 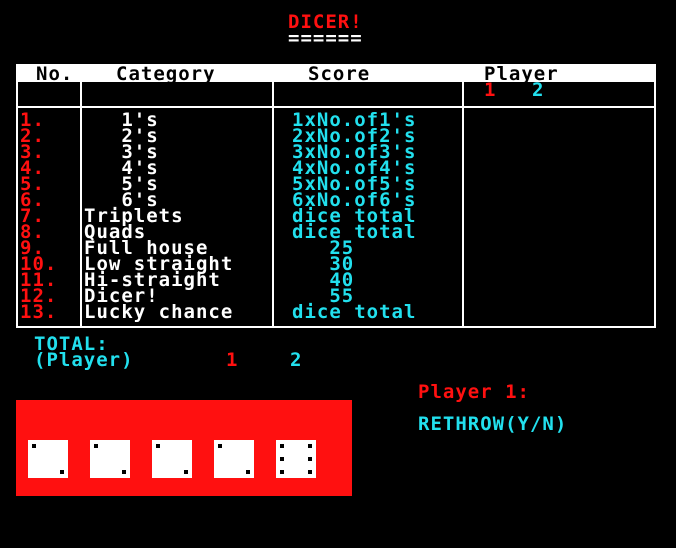 What do you see at coordinates (166, 74) in the screenshot?
I see `header-category: Category` at bounding box center [166, 74].